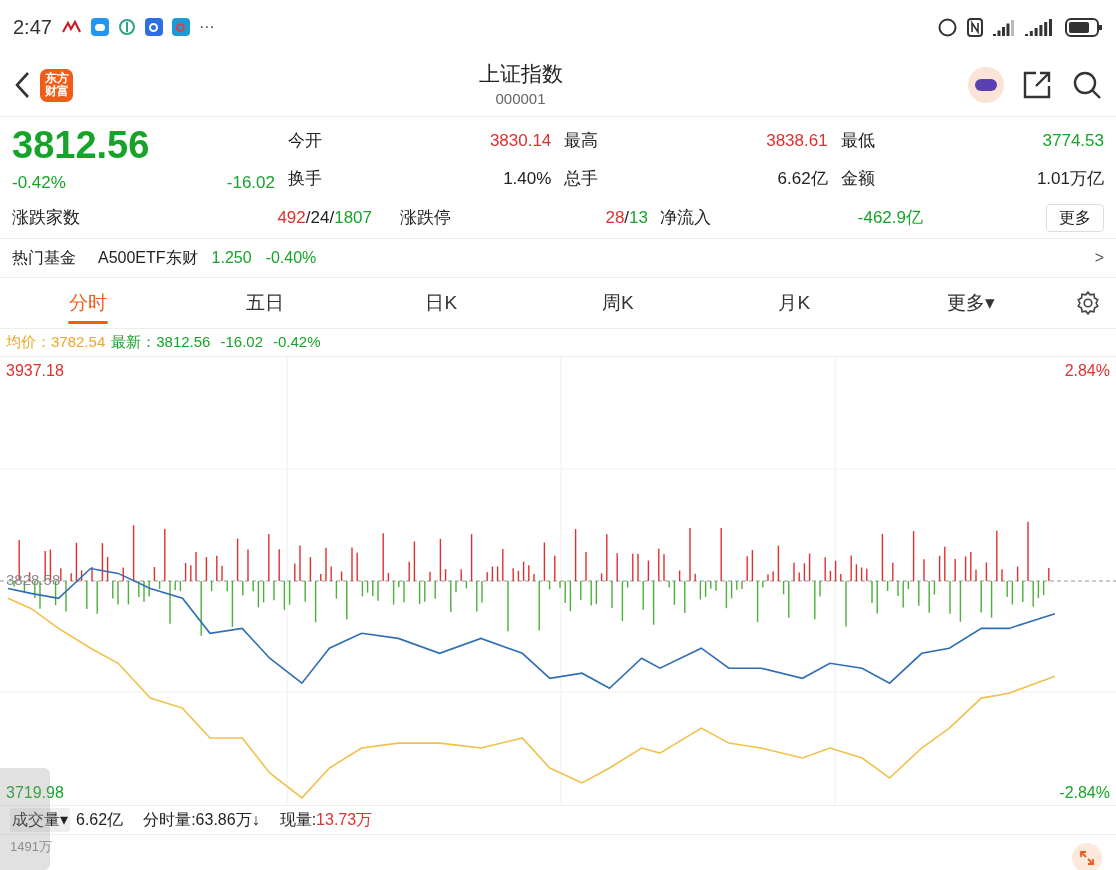 The height and width of the screenshot is (870, 1116). I want to click on stat-value: 1.40%, so click(527, 179).